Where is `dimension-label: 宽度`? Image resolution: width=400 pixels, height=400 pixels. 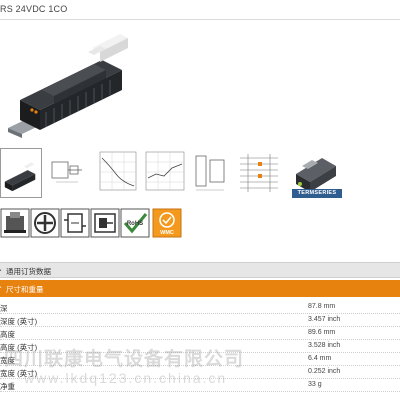 dimension-label: 宽度 is located at coordinates (7, 360).